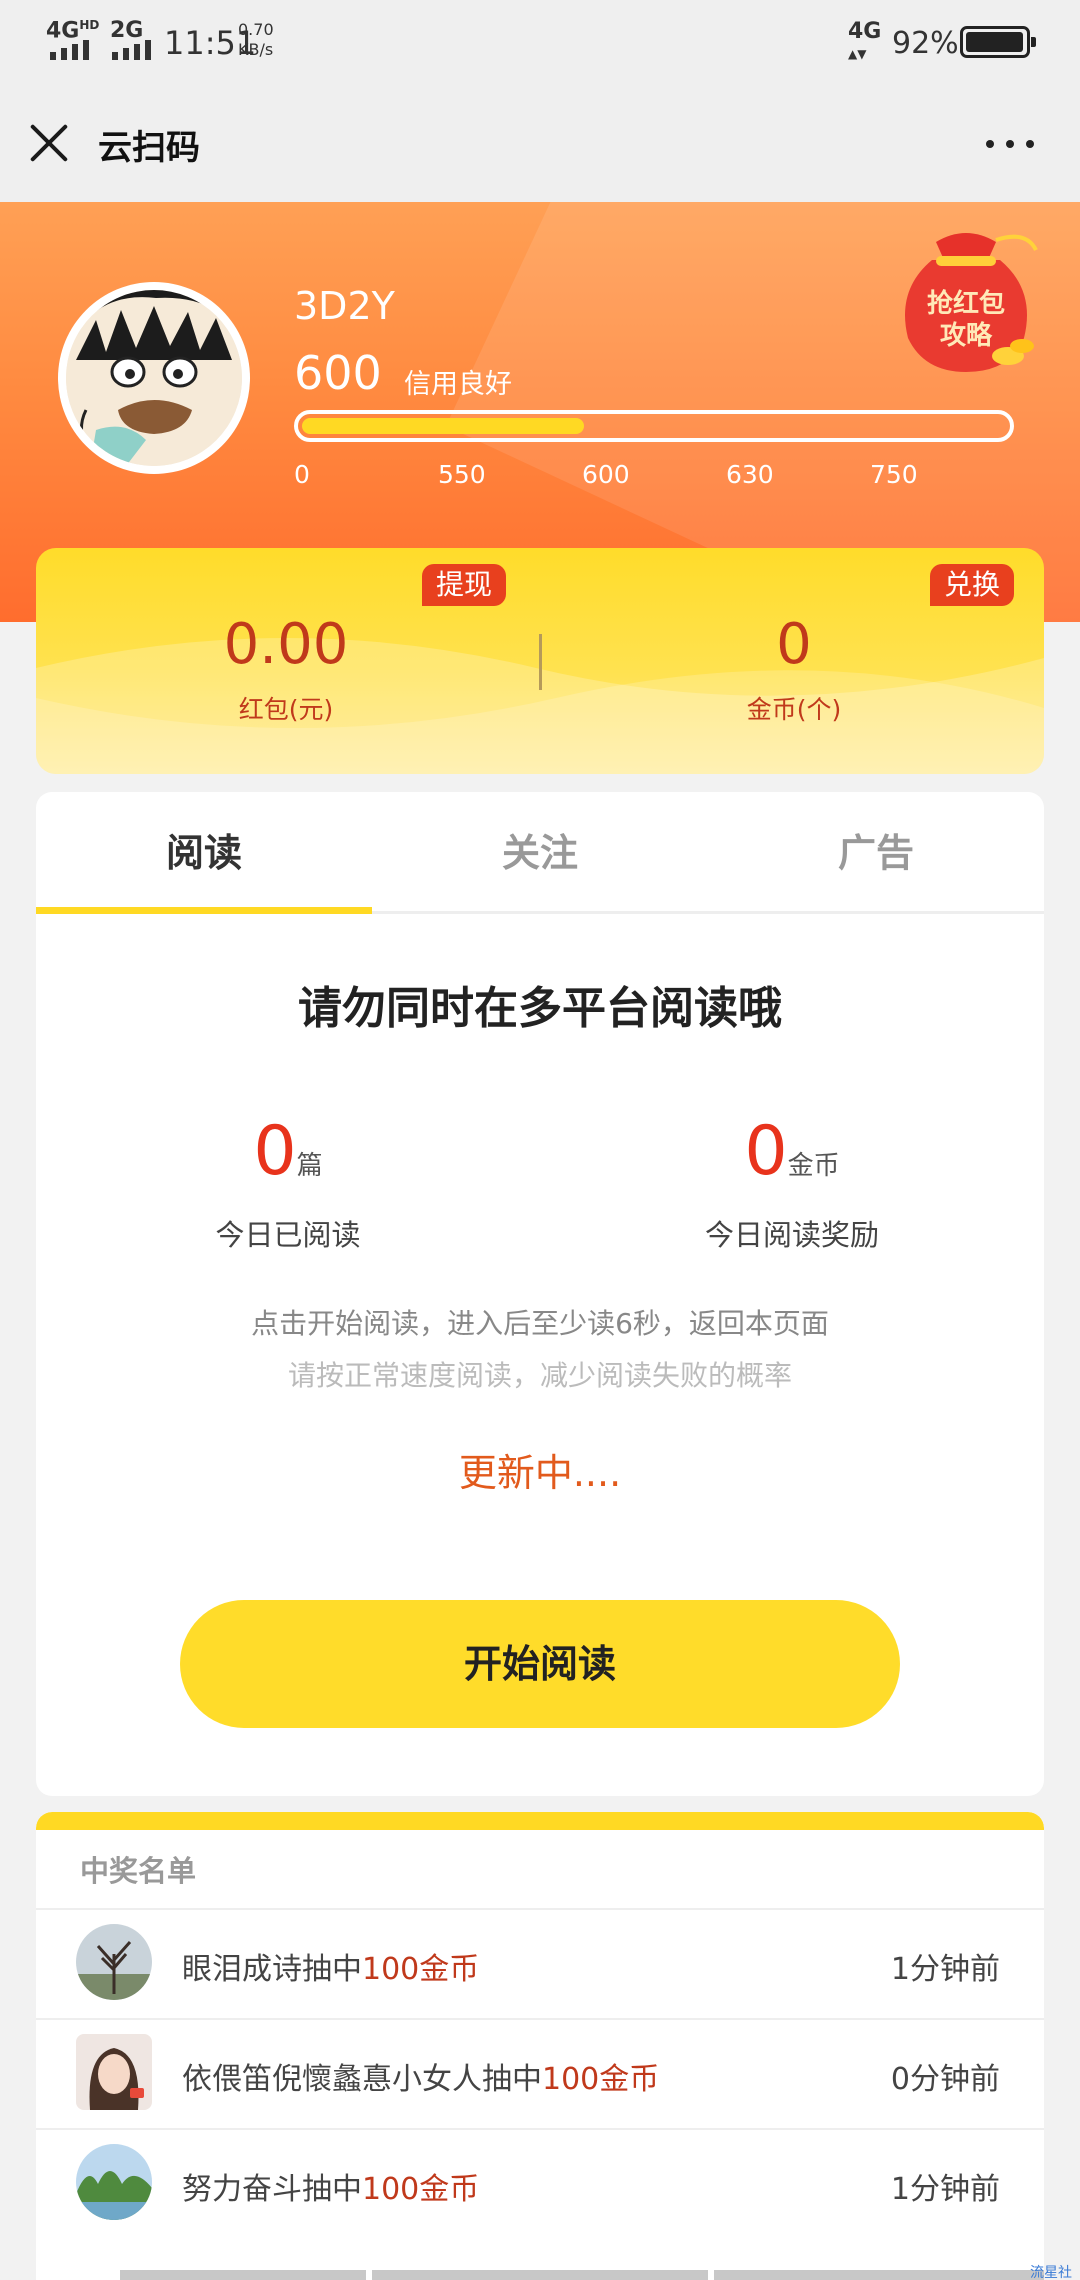 This screenshot has height=2280, width=1080. What do you see at coordinates (204, 853) in the screenshot?
I see `tab-read: 阅读` at bounding box center [204, 853].